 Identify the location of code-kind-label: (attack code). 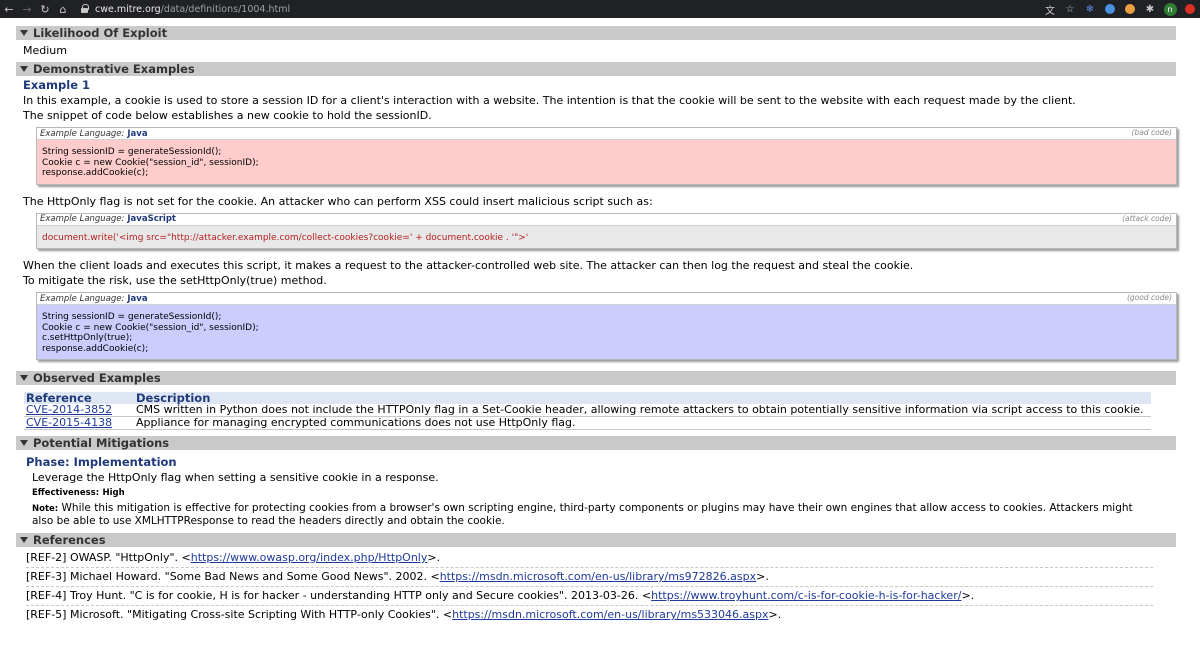
(1147, 218).